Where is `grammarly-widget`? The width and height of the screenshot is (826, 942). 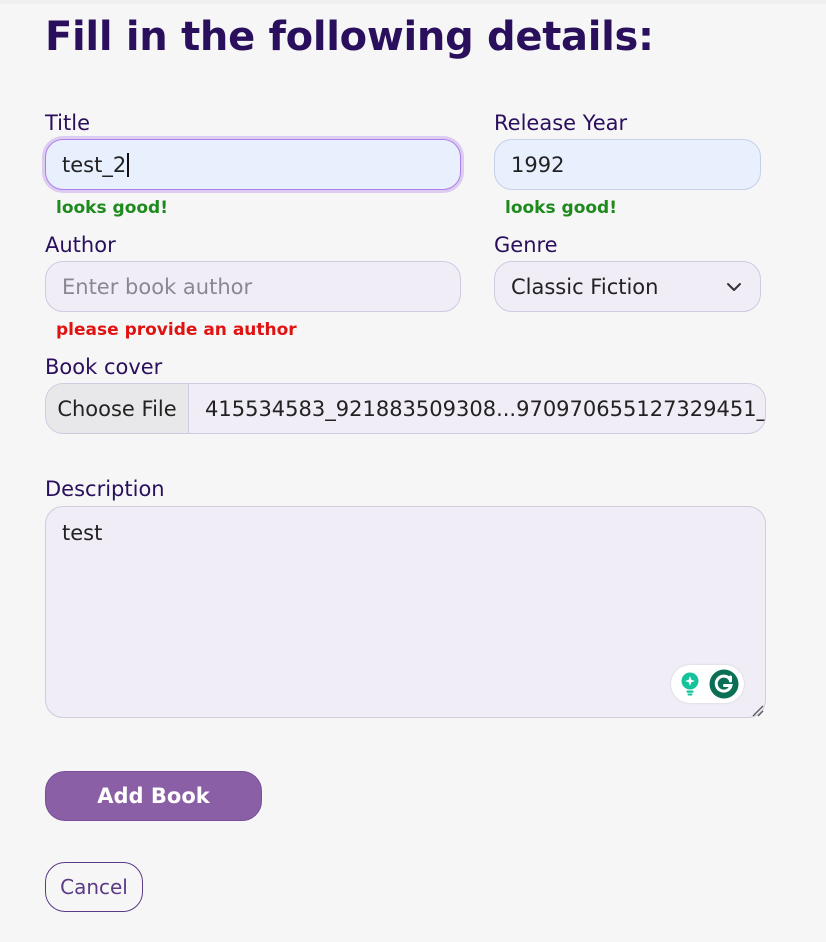 grammarly-widget is located at coordinates (707, 684).